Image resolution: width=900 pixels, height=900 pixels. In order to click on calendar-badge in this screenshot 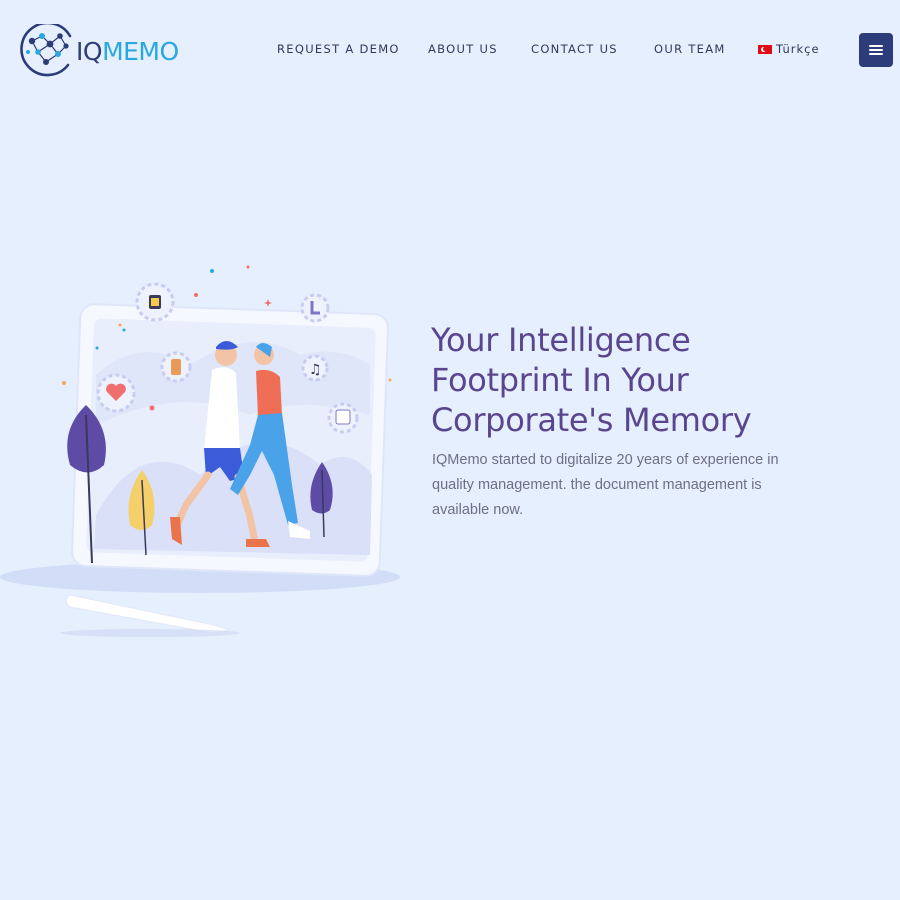, I will do `click(343, 418)`.